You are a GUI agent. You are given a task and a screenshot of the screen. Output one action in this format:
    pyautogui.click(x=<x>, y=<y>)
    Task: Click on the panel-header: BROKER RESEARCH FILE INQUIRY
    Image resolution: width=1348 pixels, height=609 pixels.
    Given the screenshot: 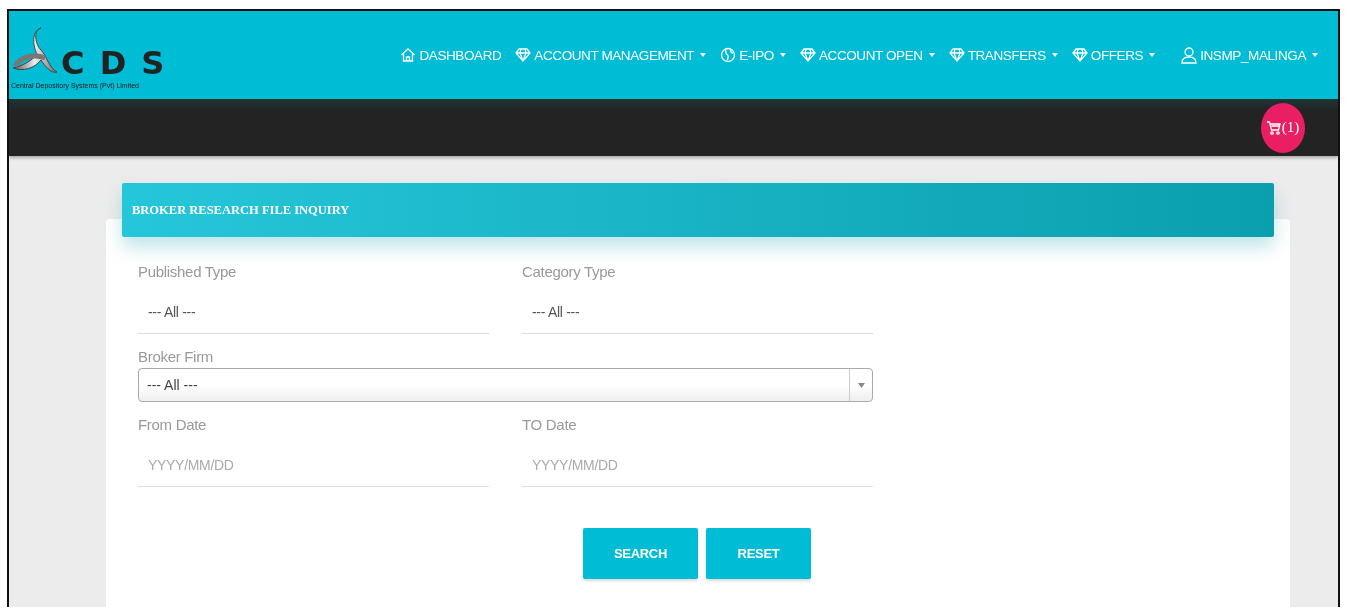 What is the action you would take?
    pyautogui.click(x=698, y=210)
    